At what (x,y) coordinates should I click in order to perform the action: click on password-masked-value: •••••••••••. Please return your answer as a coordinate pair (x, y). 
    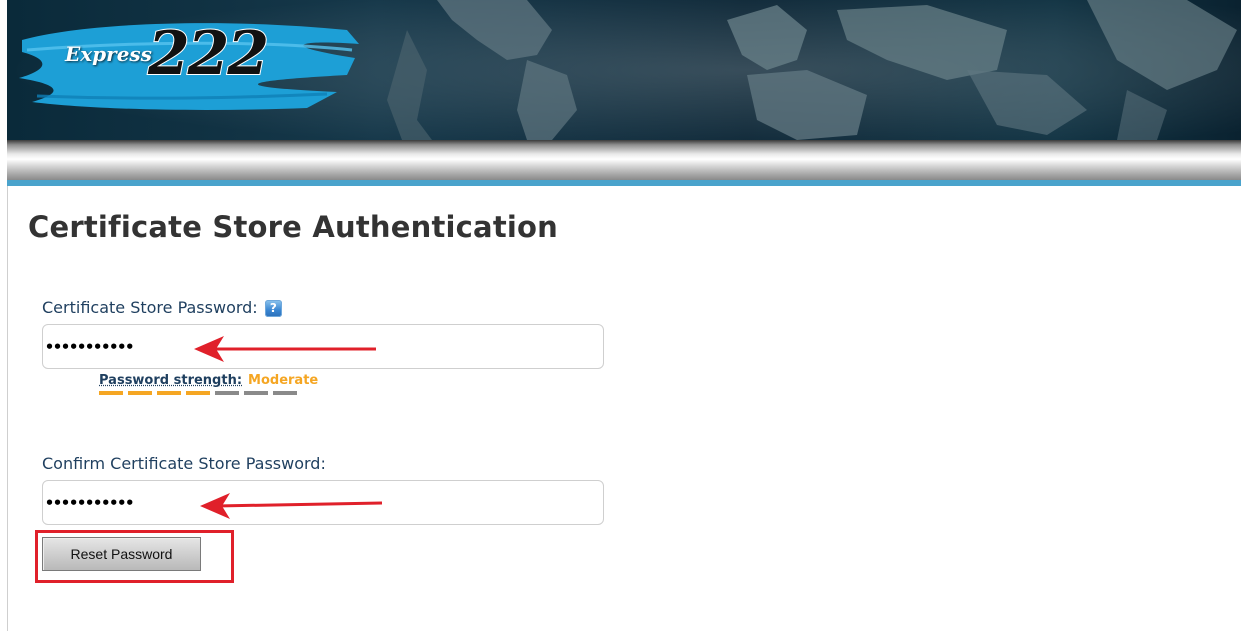
    Looking at the image, I should click on (89, 346).